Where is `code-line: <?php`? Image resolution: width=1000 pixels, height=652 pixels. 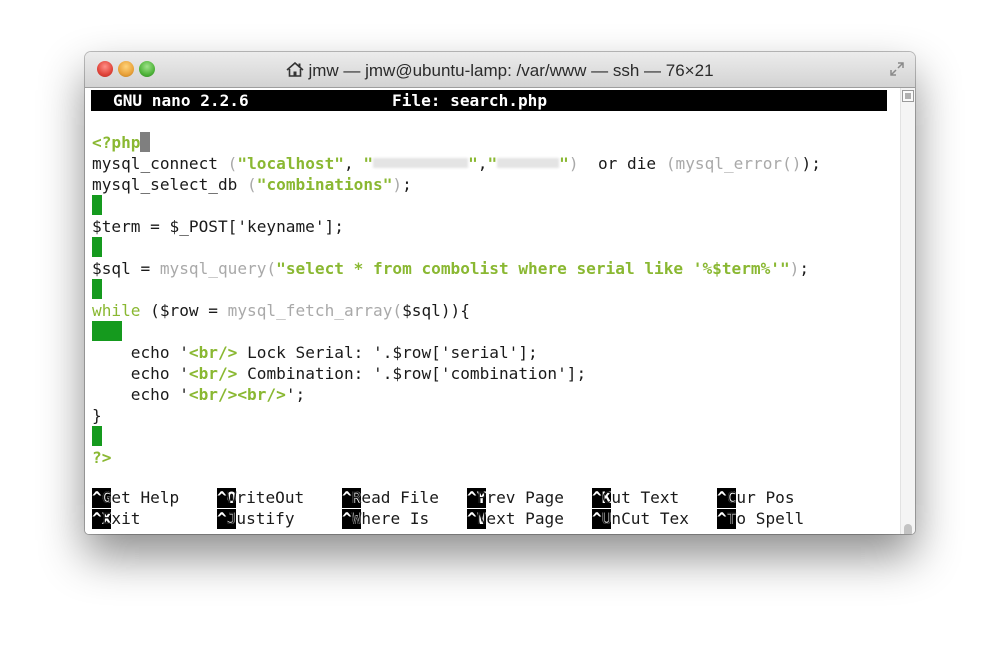
code-line: <?php is located at coordinates (121, 142).